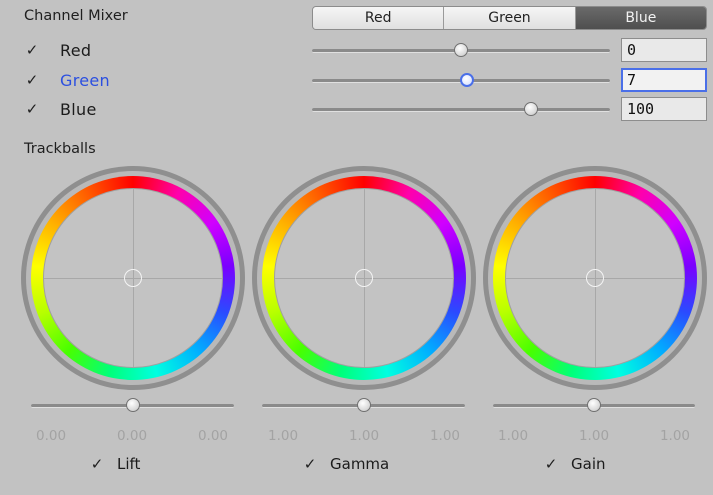 The width and height of the screenshot is (713, 495). I want to click on green-checkbox: ✓, so click(32, 80).